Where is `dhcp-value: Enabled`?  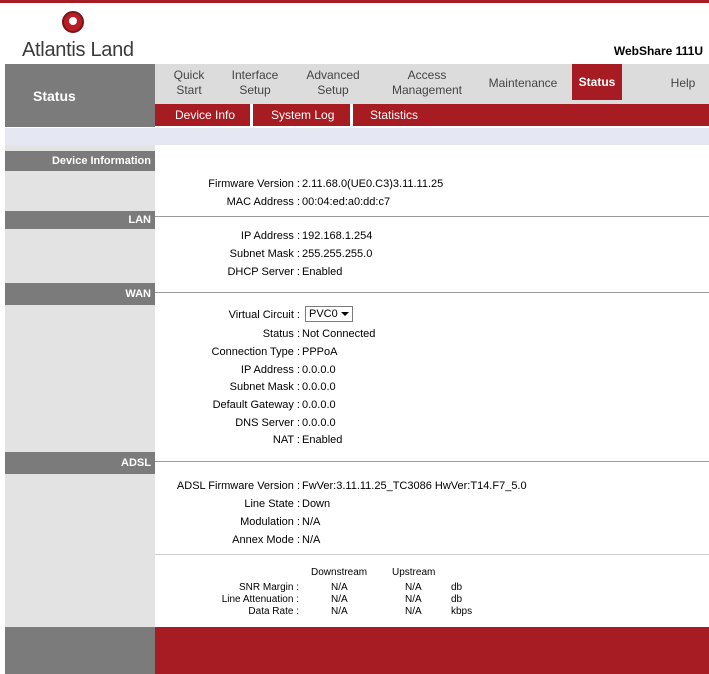
dhcp-value: Enabled is located at coordinates (322, 272).